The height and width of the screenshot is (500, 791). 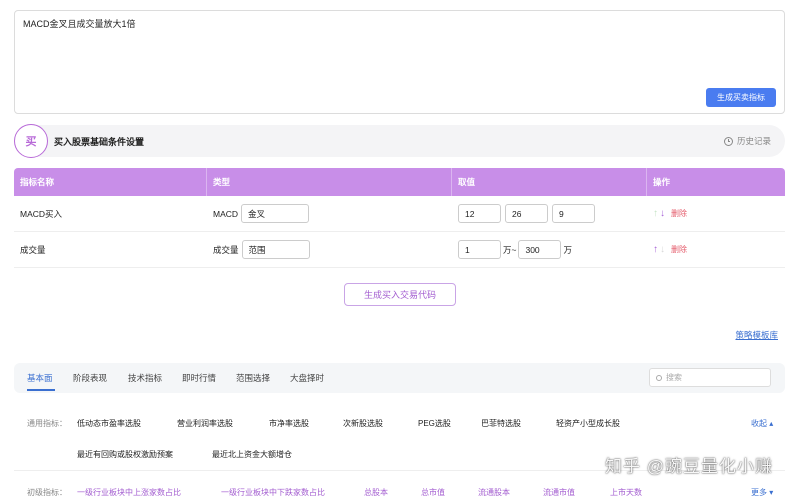 I want to click on type-select: 范围, so click(x=275, y=249).